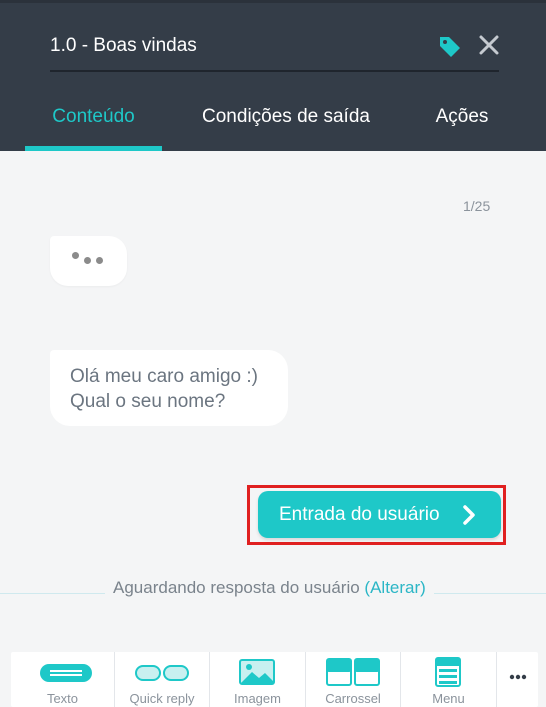 This screenshot has width=546, height=707. What do you see at coordinates (236, 587) in the screenshot?
I see `waiting-status-text: Aguardando resposta do usuário` at bounding box center [236, 587].